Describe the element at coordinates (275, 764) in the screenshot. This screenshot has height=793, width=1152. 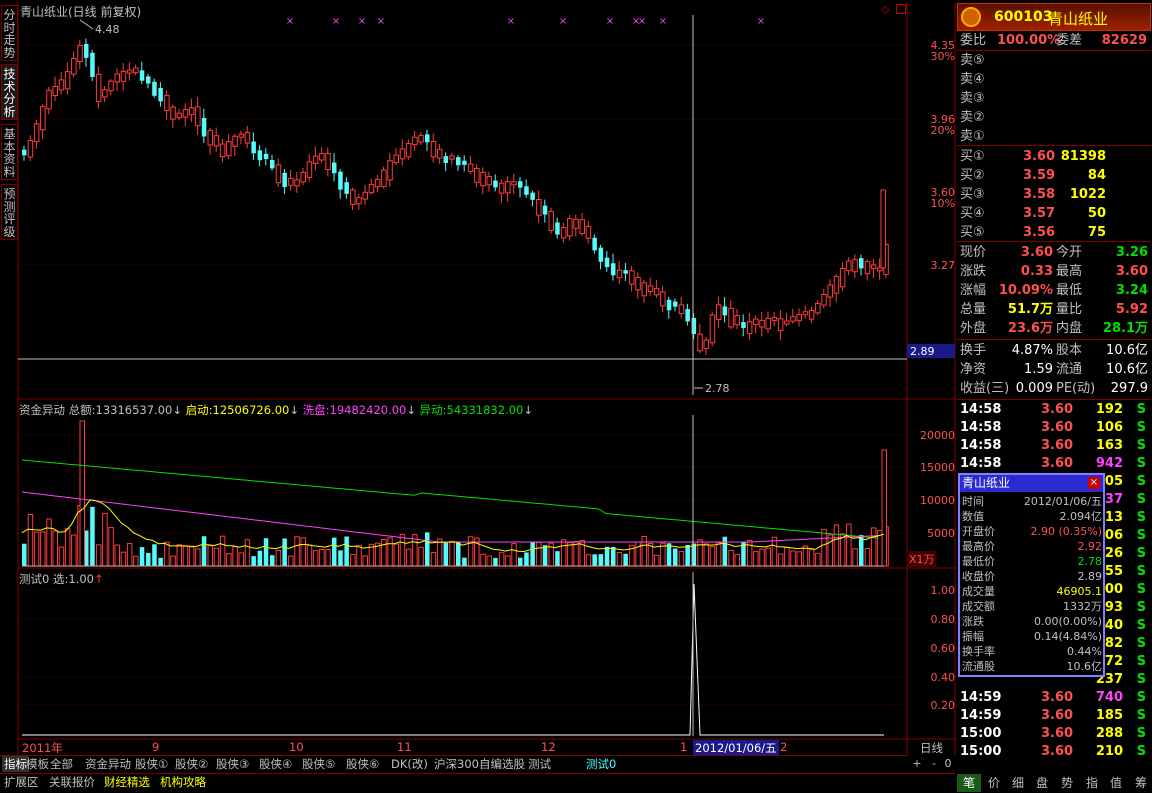
I see `bottom-tab-7: 股侠④` at that location.